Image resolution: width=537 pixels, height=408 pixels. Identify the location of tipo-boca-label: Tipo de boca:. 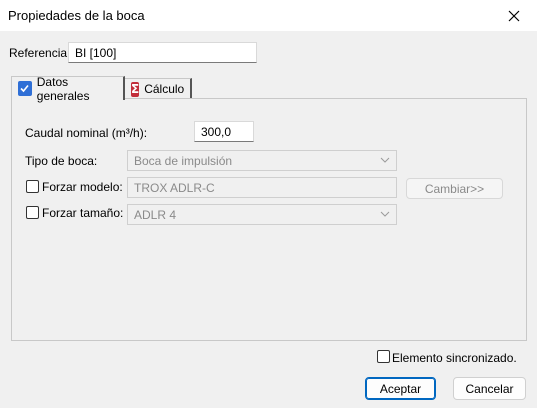
(61, 161).